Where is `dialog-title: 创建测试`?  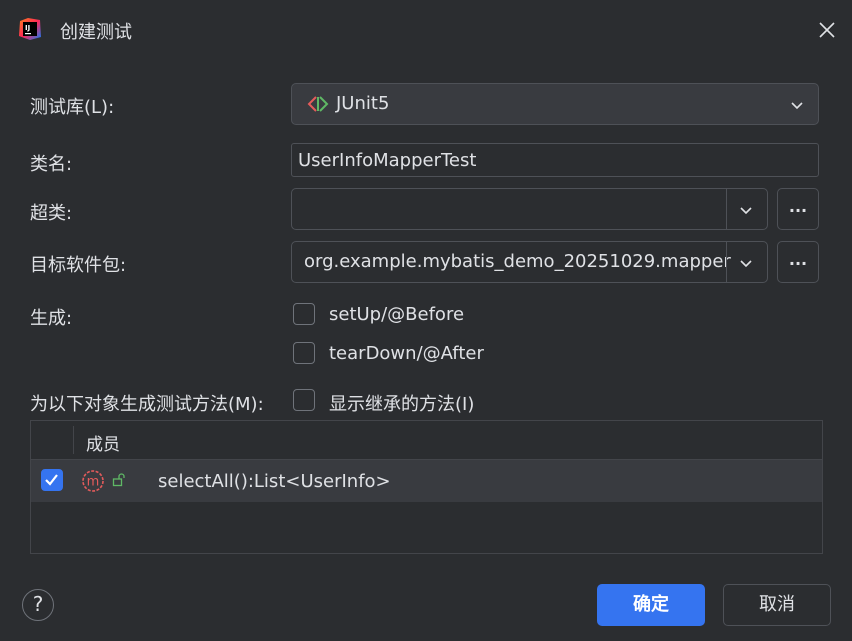
dialog-title: 创建测试 is located at coordinates (96, 32).